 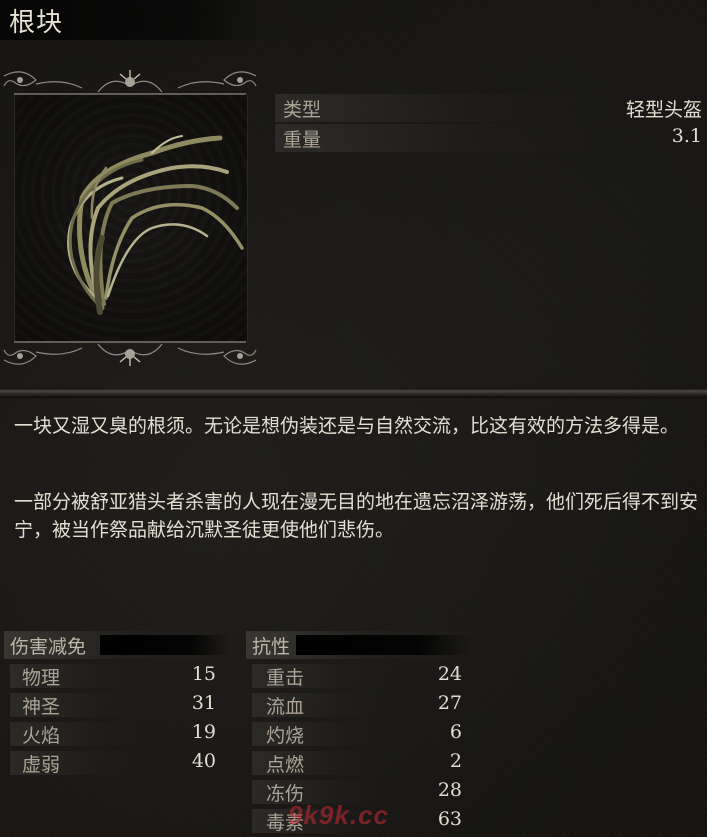 What do you see at coordinates (120, 705) in the screenshot?
I see `damage-row: 神圣 31` at bounding box center [120, 705].